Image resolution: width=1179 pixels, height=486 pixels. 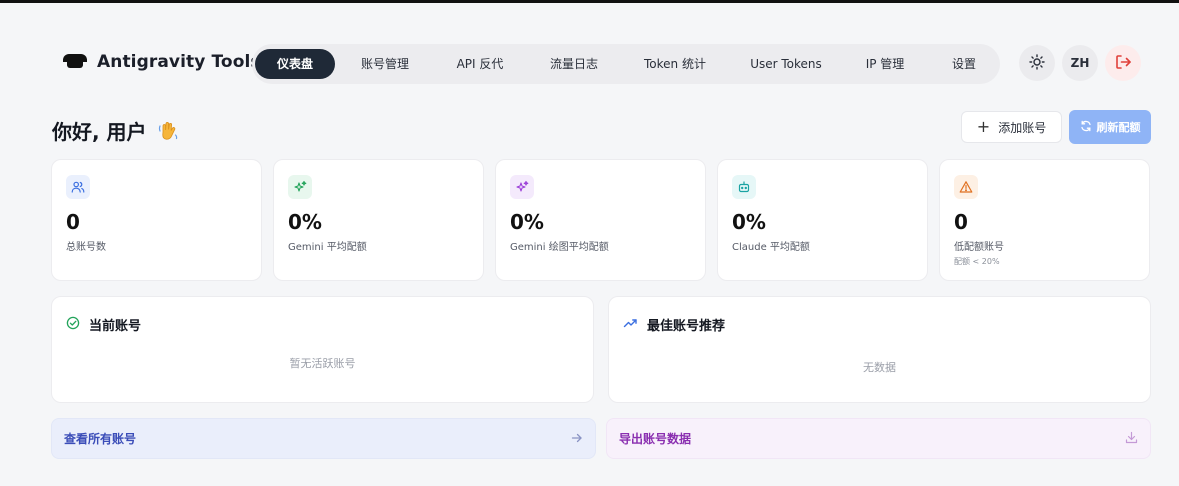 I want to click on stat-label: Gemini 绘图平均配额, so click(x=559, y=247).